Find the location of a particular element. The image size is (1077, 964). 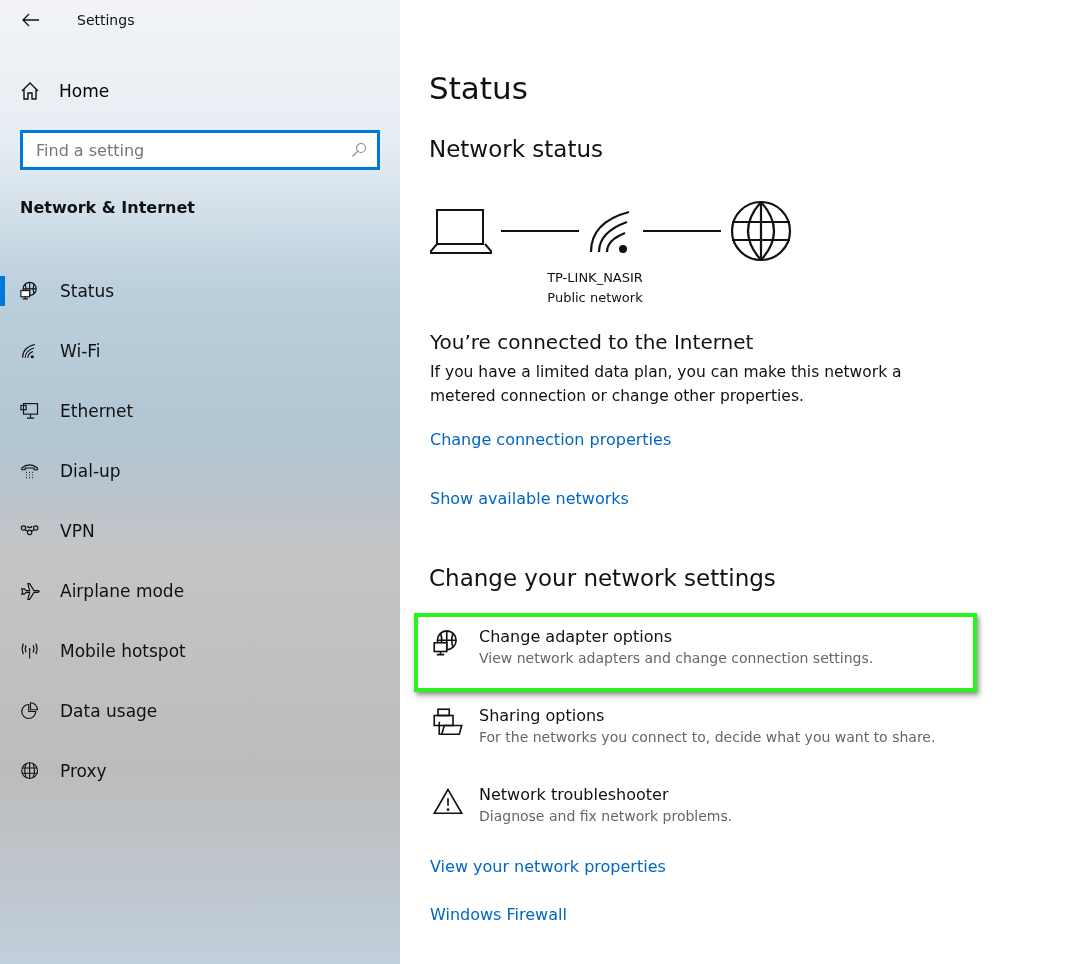

sidebar-item: VPN is located at coordinates (200, 531).